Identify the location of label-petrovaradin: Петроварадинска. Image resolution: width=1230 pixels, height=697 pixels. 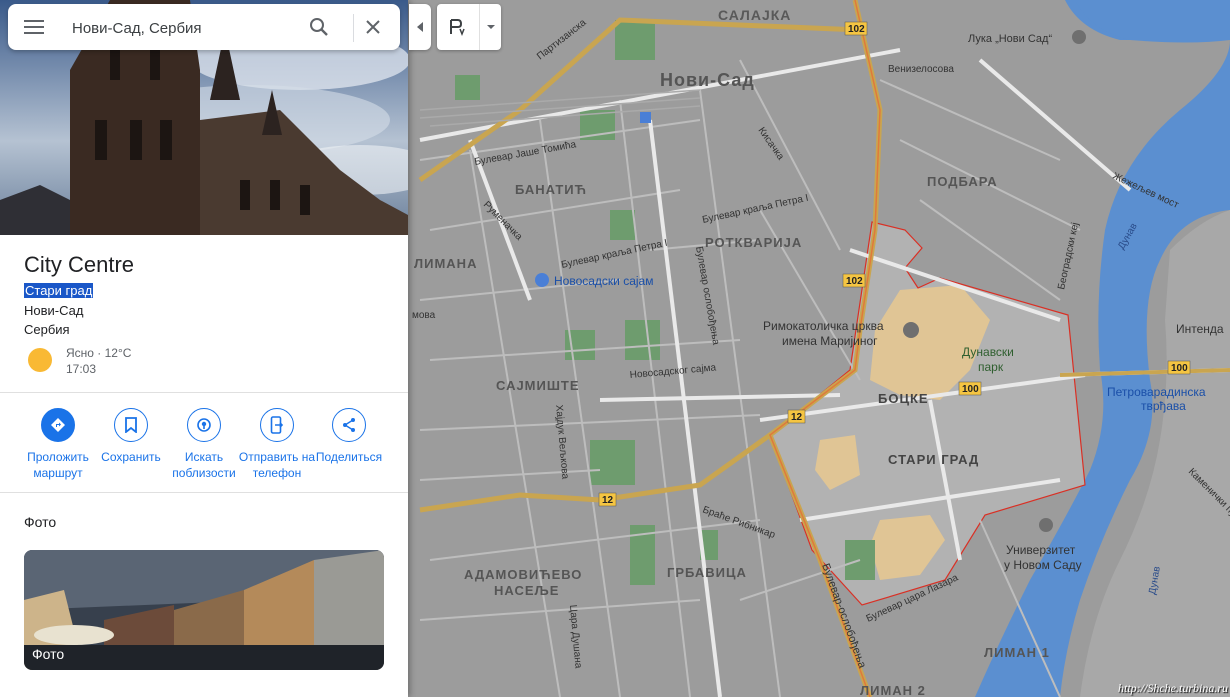
(1156, 392).